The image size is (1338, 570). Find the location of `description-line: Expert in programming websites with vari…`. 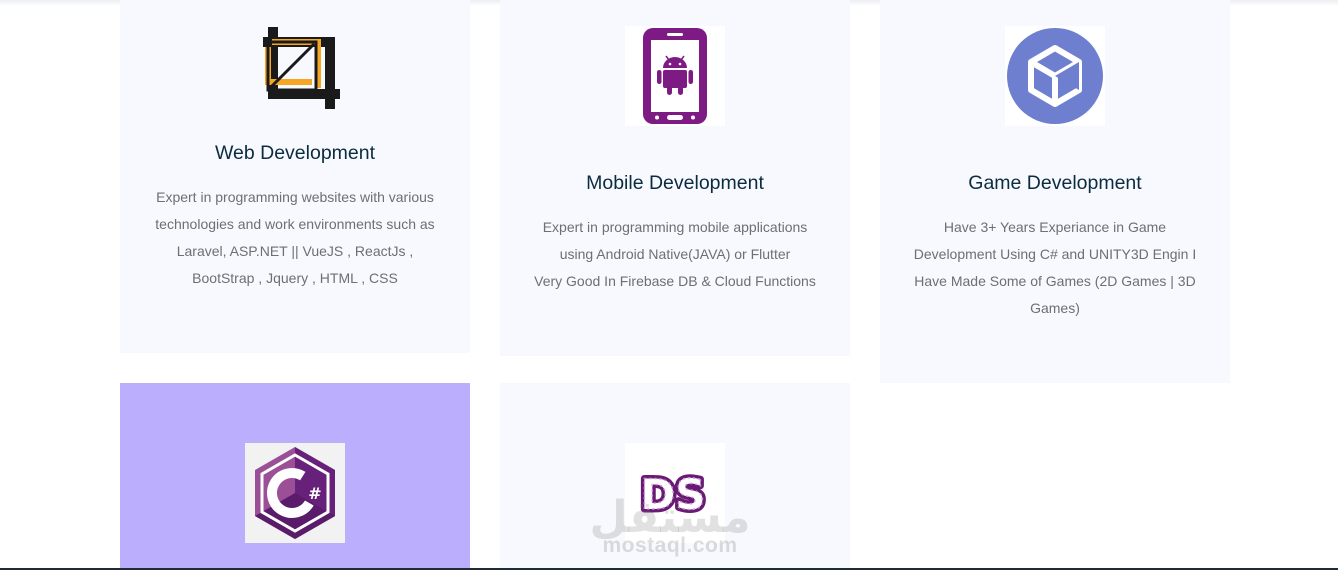

description-line: Expert in programming websites with vari… is located at coordinates (295, 197).